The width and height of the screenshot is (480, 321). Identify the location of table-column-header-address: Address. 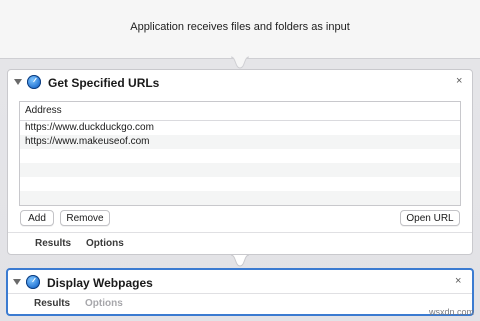
(240, 111).